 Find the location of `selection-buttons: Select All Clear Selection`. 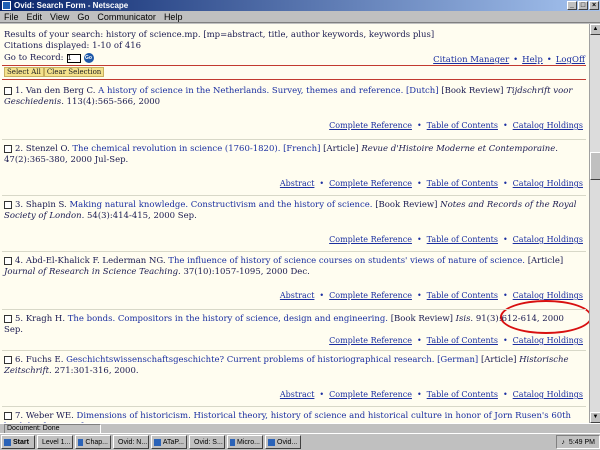

selection-buttons: Select All Clear Selection is located at coordinates (54, 72).